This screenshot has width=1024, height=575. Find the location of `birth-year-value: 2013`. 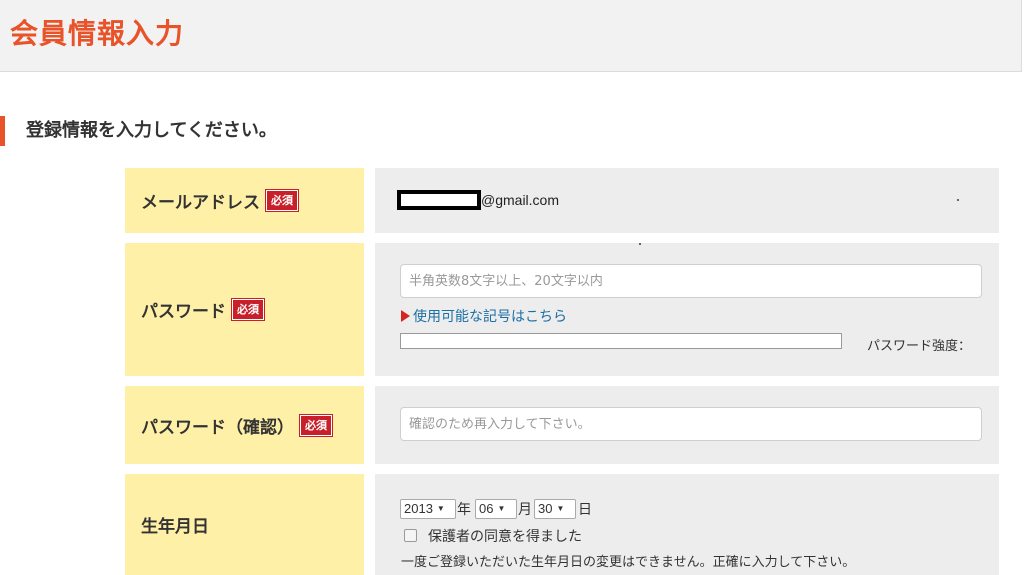

birth-year-value: 2013 is located at coordinates (418, 508).